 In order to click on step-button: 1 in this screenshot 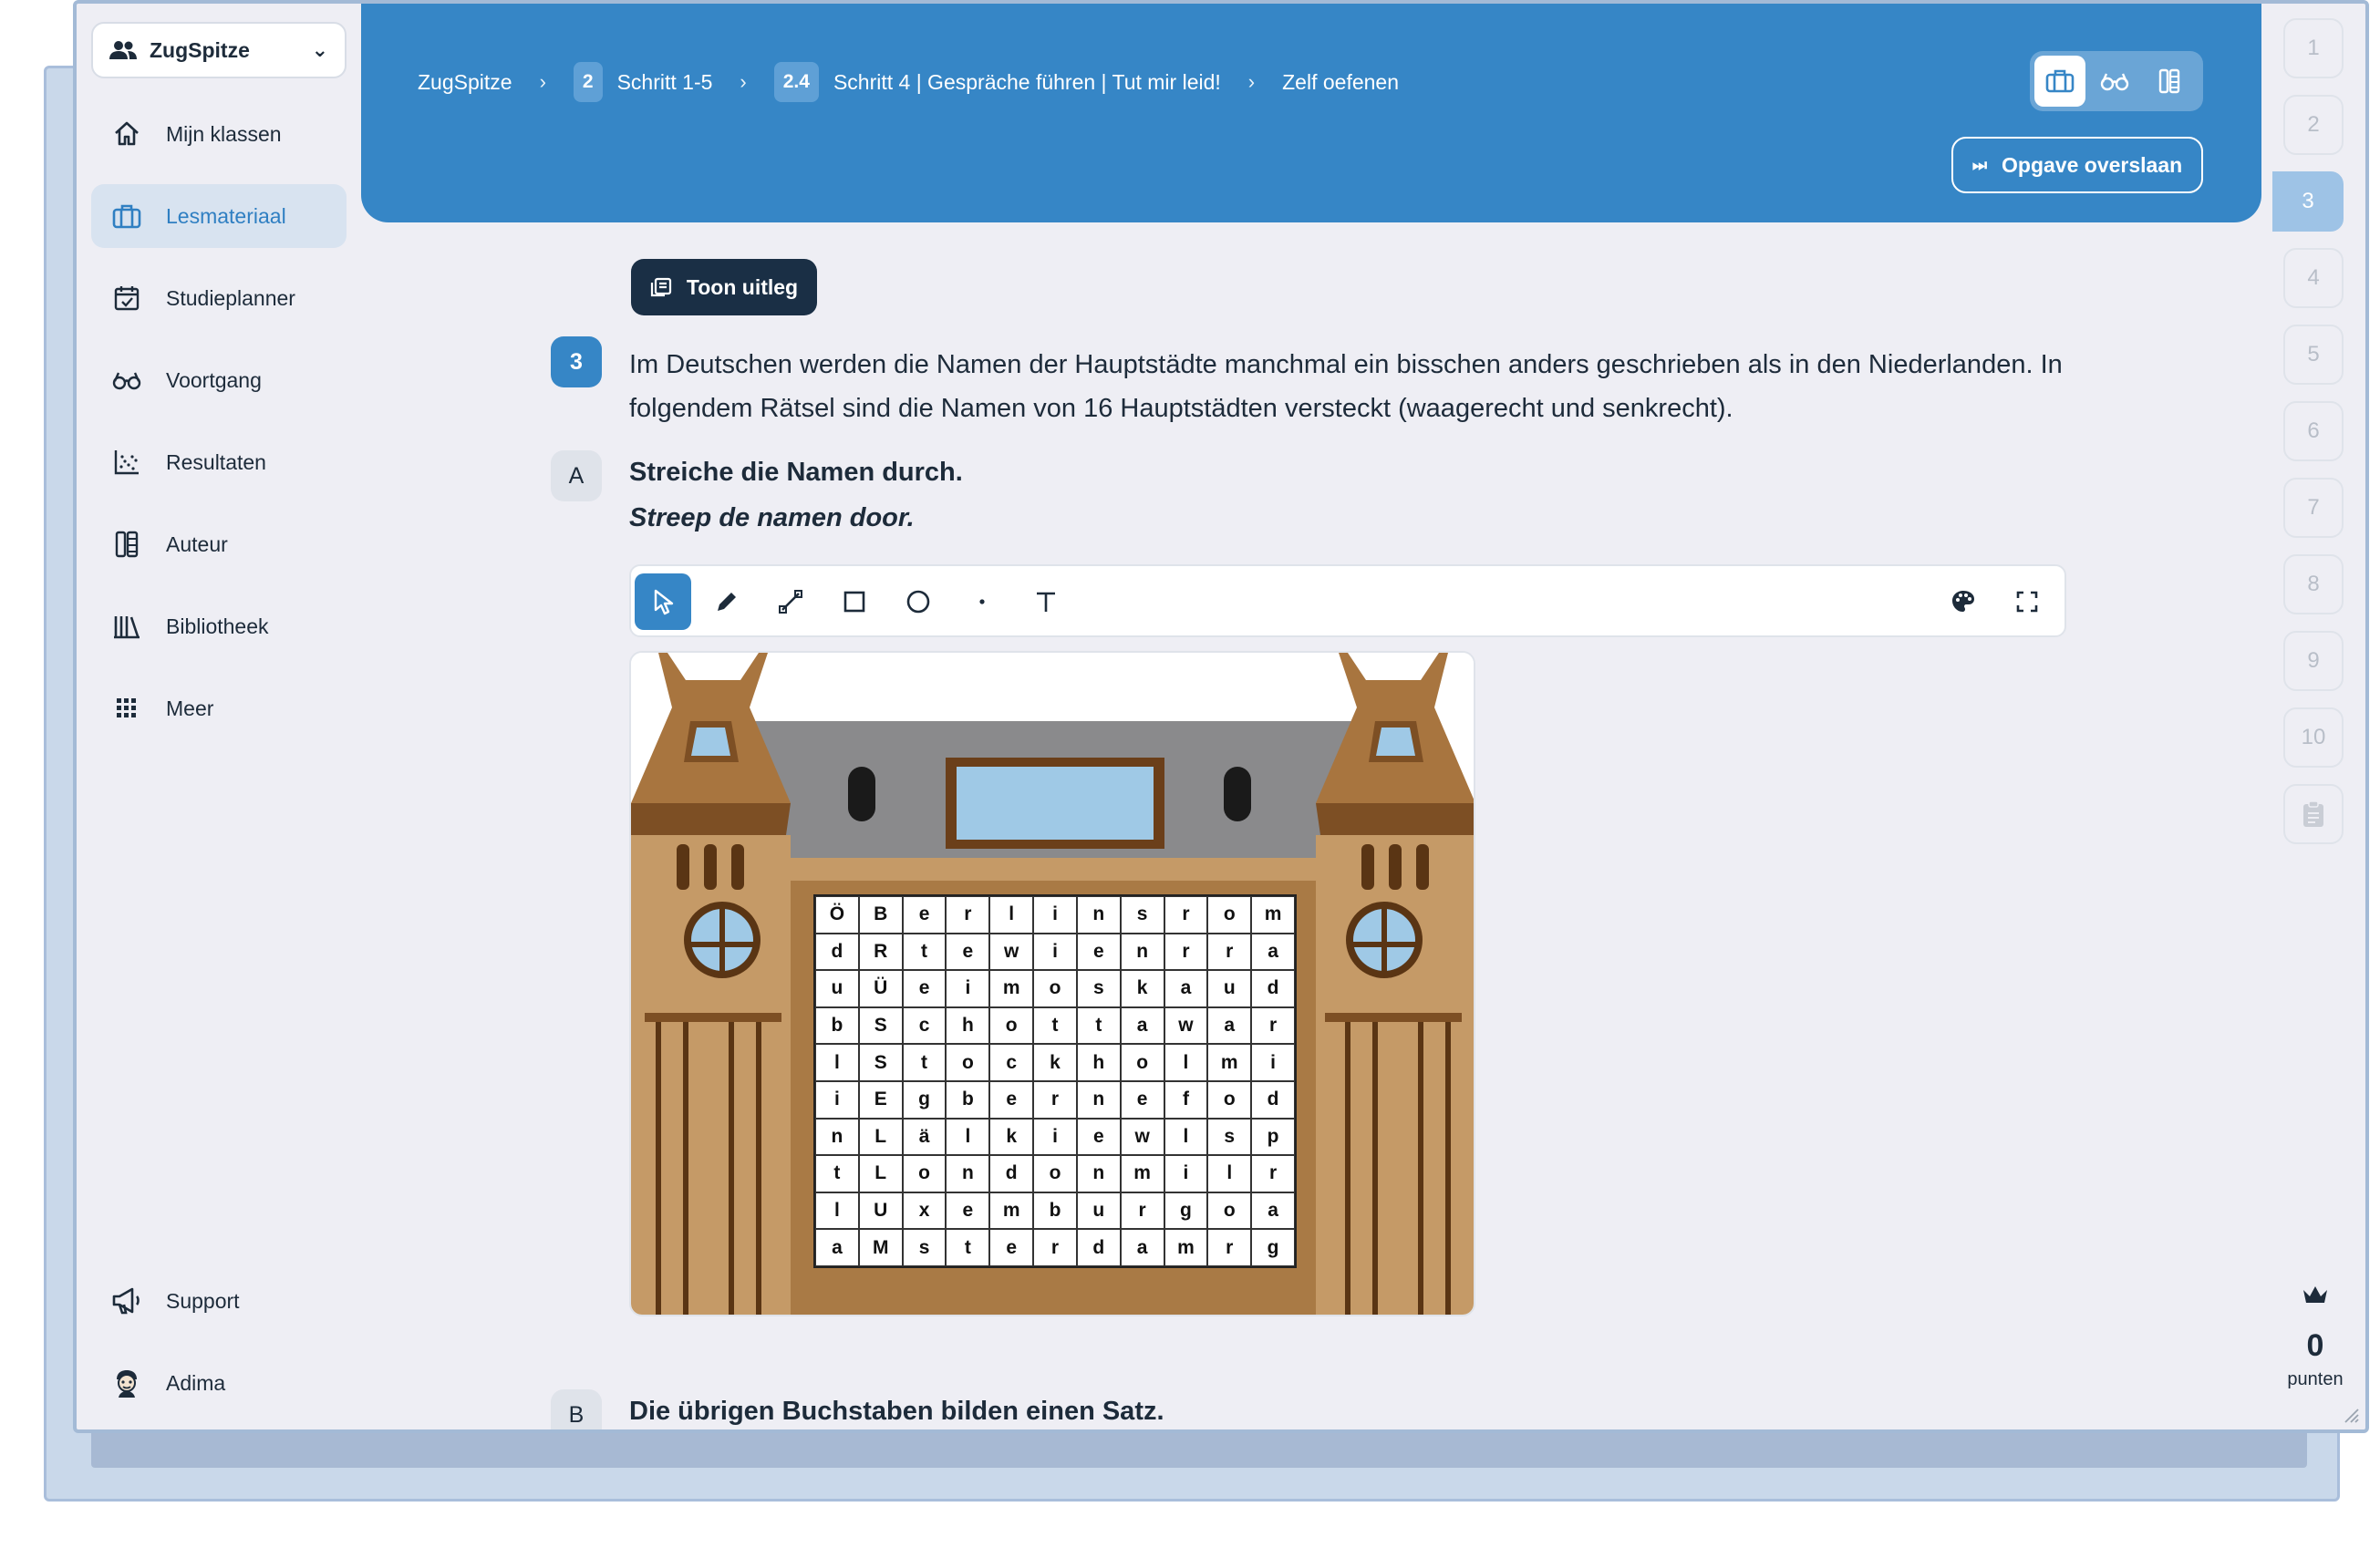, I will do `click(2314, 48)`.